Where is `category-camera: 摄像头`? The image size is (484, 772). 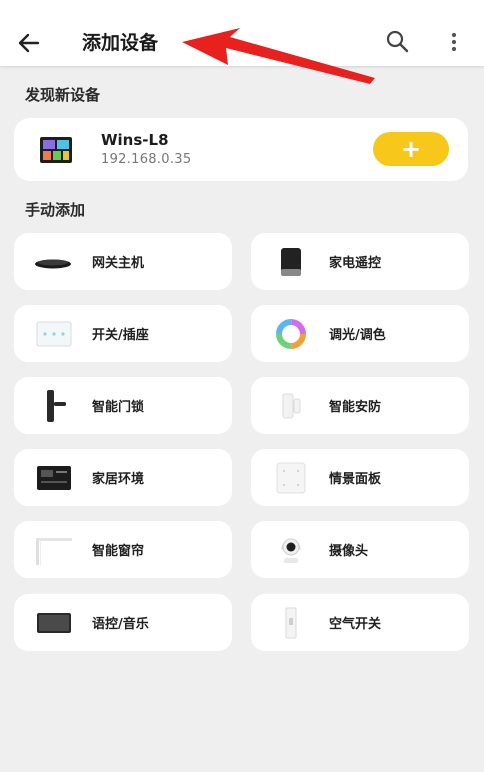 category-camera: 摄像头 is located at coordinates (360, 549).